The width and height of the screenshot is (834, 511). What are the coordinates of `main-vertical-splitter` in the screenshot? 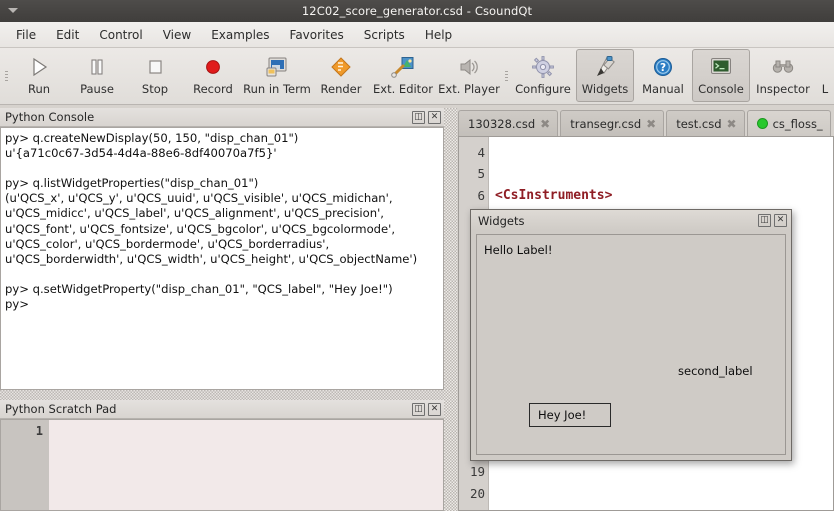 It's located at (451, 309).